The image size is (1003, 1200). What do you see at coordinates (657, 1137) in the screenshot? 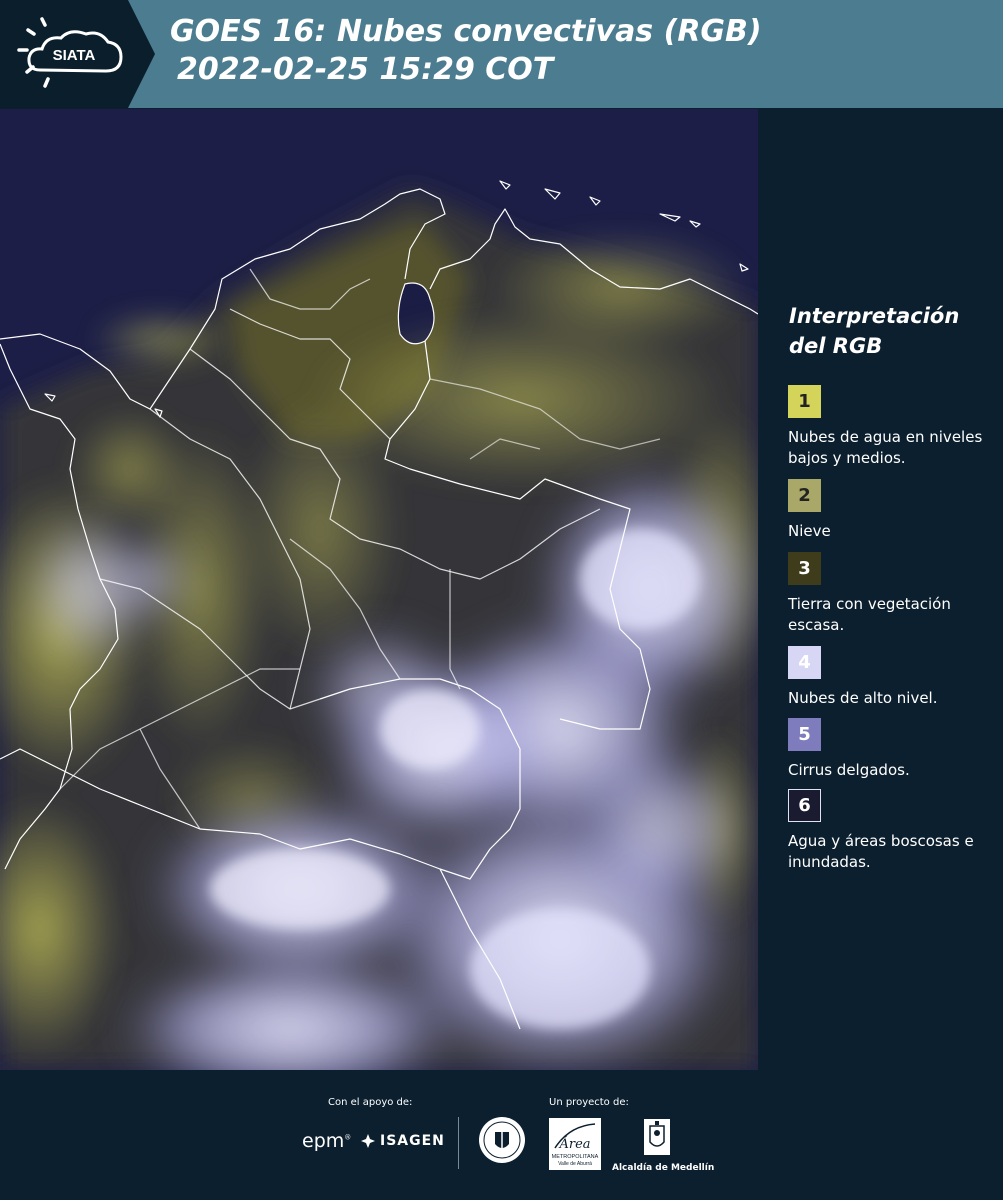
I see `coat-of-arms-icon` at bounding box center [657, 1137].